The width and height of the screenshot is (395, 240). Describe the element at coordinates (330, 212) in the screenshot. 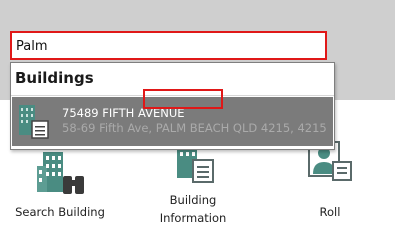

I see `roll-label: Roll` at that location.